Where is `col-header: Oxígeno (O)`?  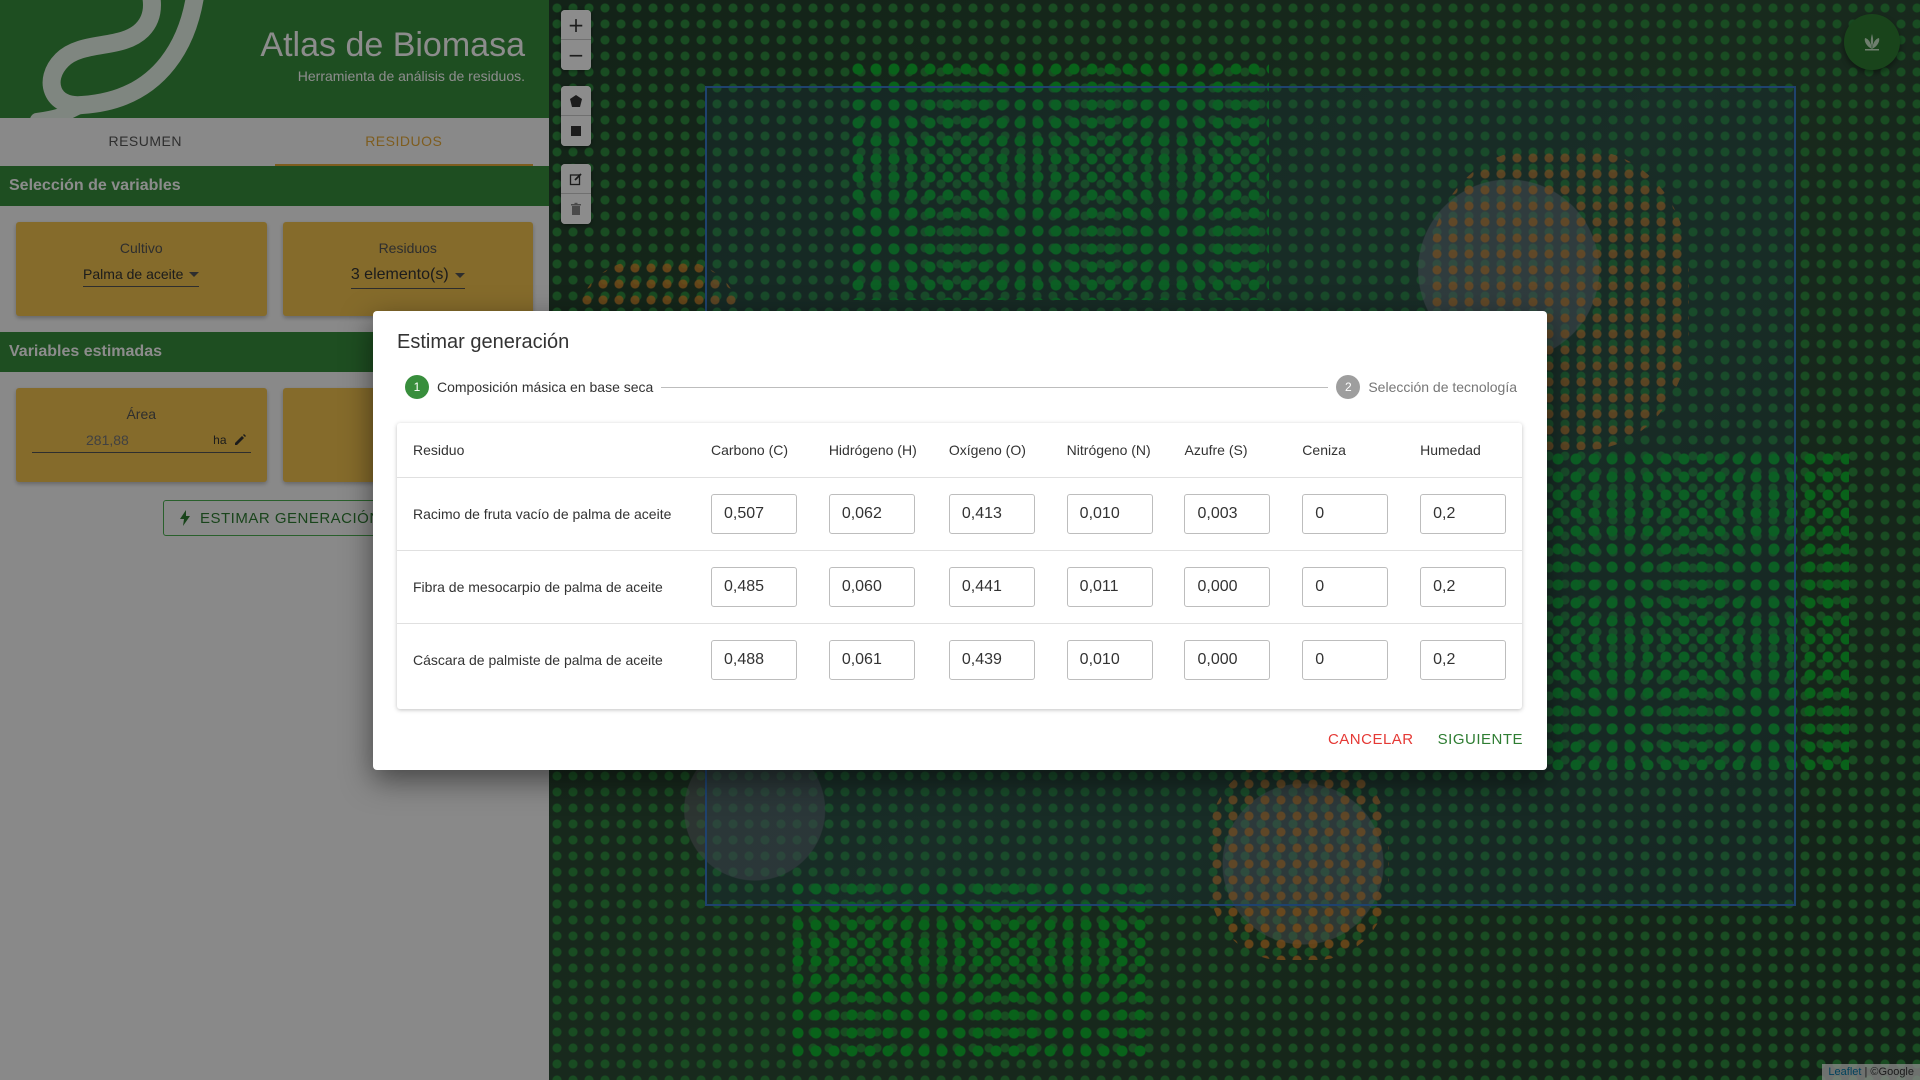 col-header: Oxígeno (O) is located at coordinates (991, 450).